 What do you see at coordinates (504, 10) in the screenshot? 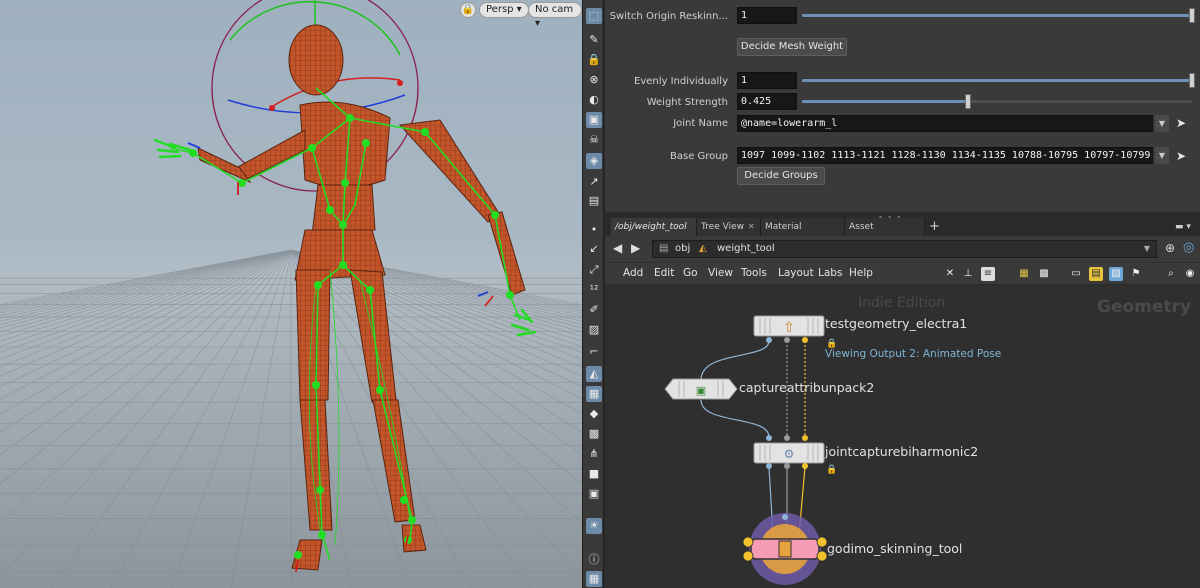
I see `persp-camera-menu: Persp ▾` at bounding box center [504, 10].